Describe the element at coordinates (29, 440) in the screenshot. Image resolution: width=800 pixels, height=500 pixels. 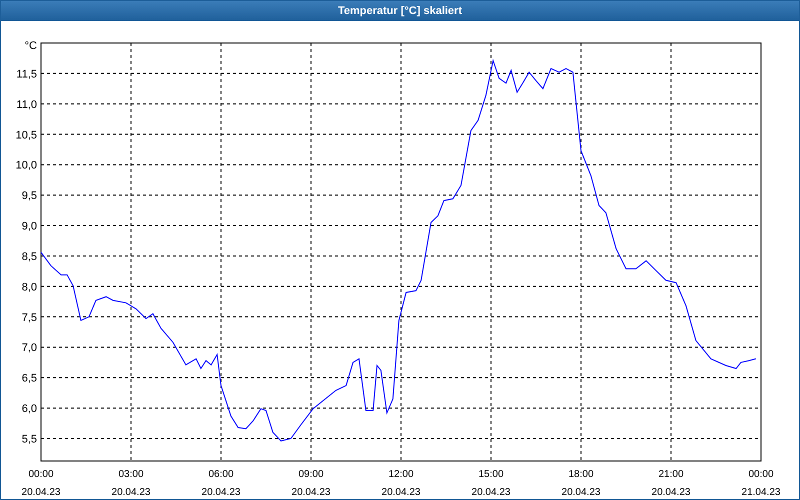
I see `axis-tick-label: 5,5` at that location.